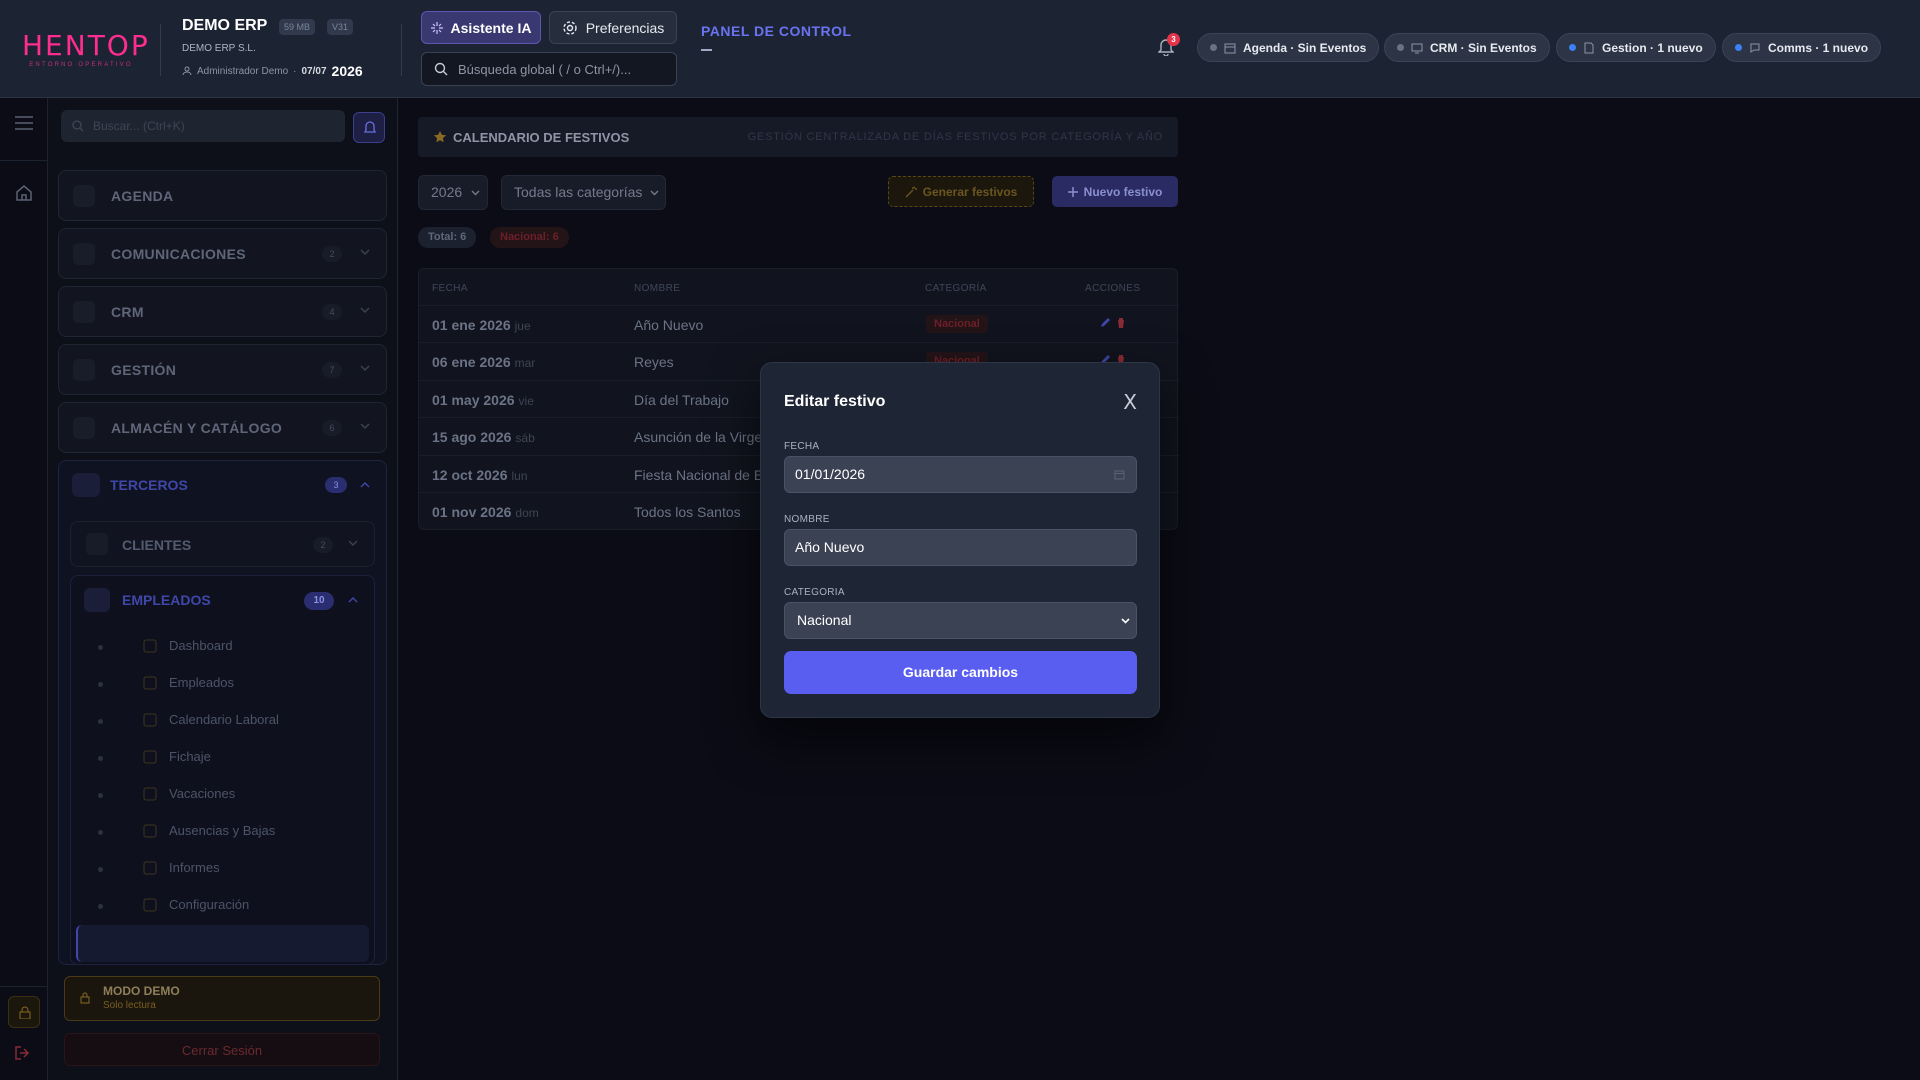 The height and width of the screenshot is (1080, 1920). Describe the element at coordinates (1119, 474) in the screenshot. I see `calendar-icon` at that location.